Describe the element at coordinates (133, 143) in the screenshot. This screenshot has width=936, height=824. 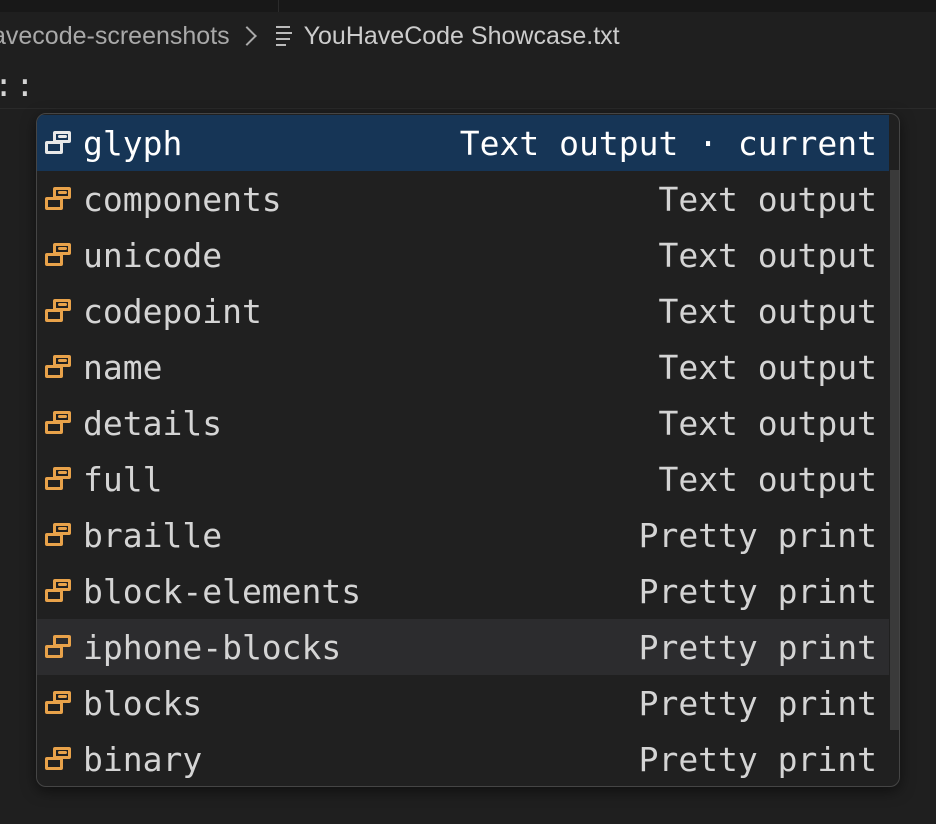
I see `suggest-item-label: glyph` at that location.